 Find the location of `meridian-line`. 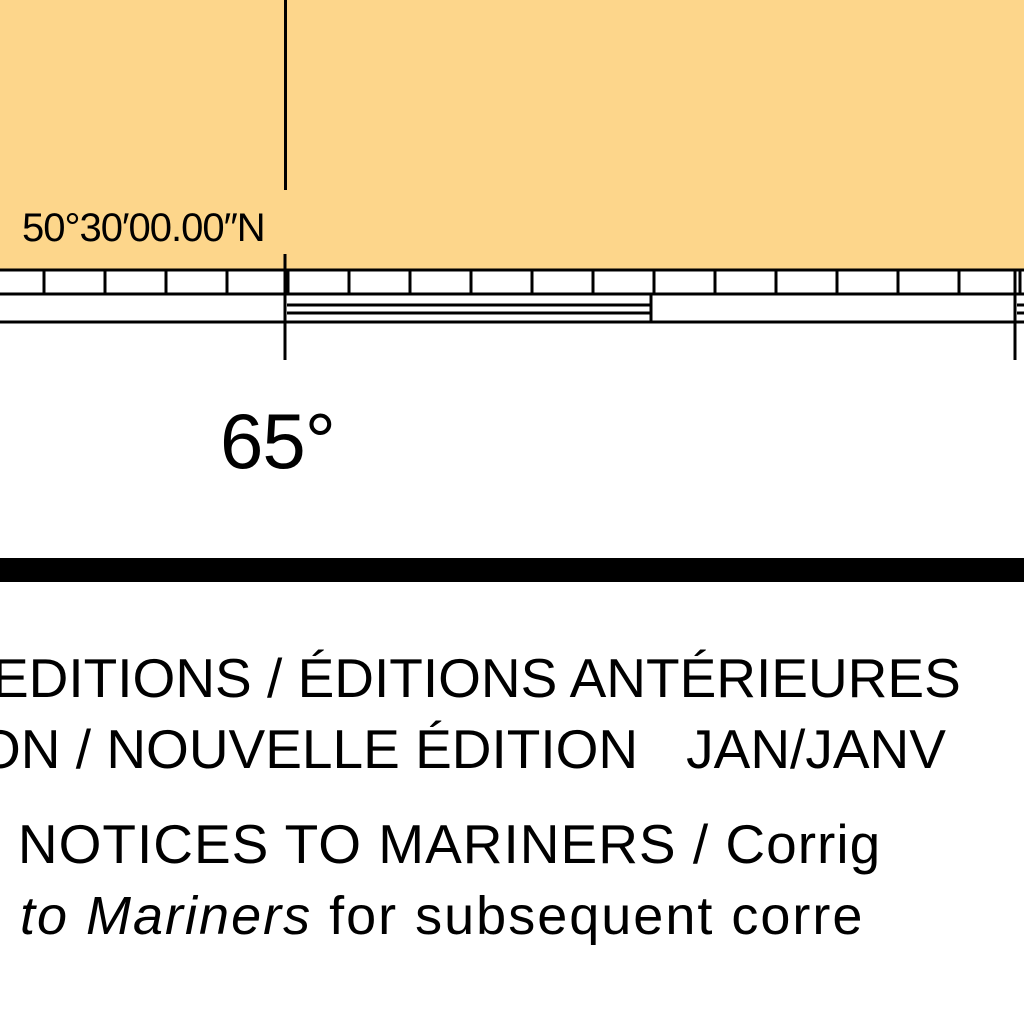

meridian-line is located at coordinates (285, 95).